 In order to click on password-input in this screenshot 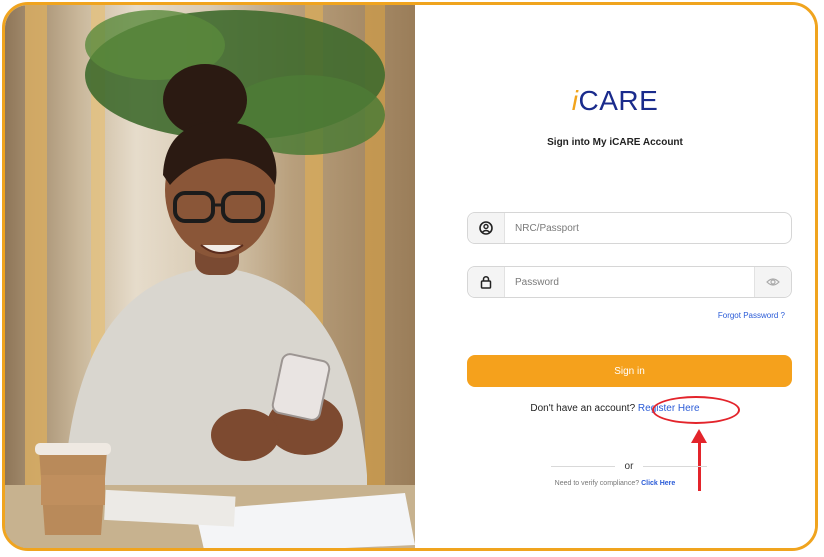, I will do `click(629, 282)`.